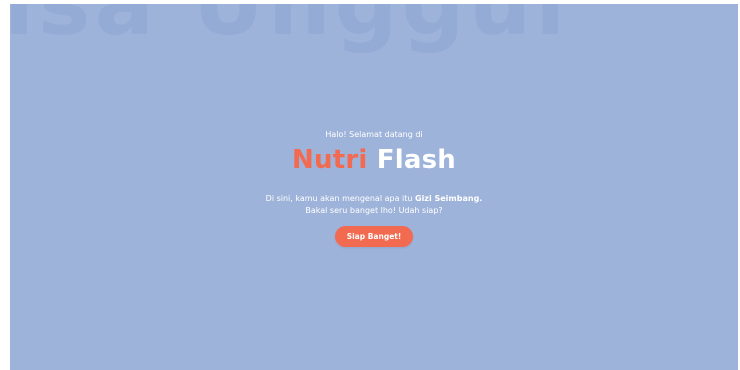  I want to click on background-watermark-text: isa Unggul, so click(289, 29).